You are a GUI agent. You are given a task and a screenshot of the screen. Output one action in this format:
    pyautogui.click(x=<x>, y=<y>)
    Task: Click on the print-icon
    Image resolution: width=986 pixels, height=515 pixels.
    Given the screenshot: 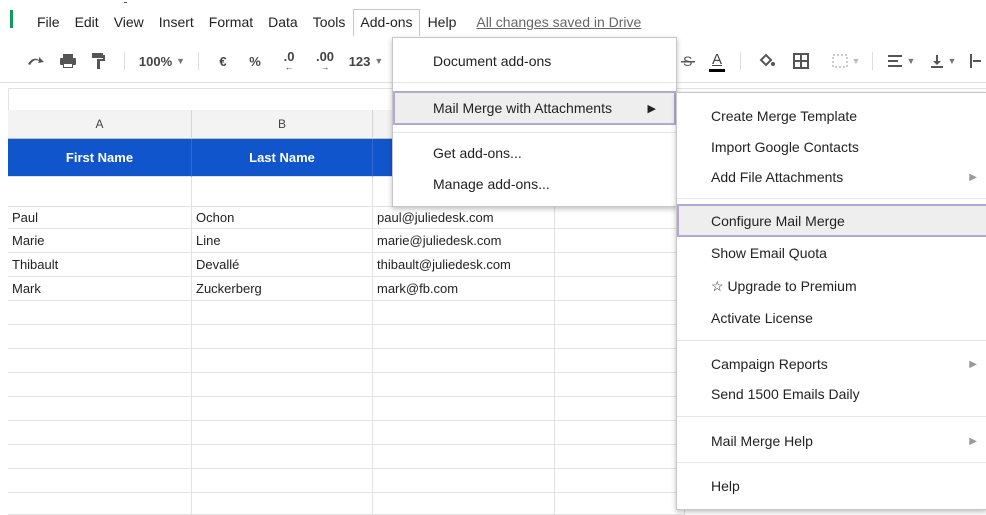 What is the action you would take?
    pyautogui.click(x=68, y=61)
    